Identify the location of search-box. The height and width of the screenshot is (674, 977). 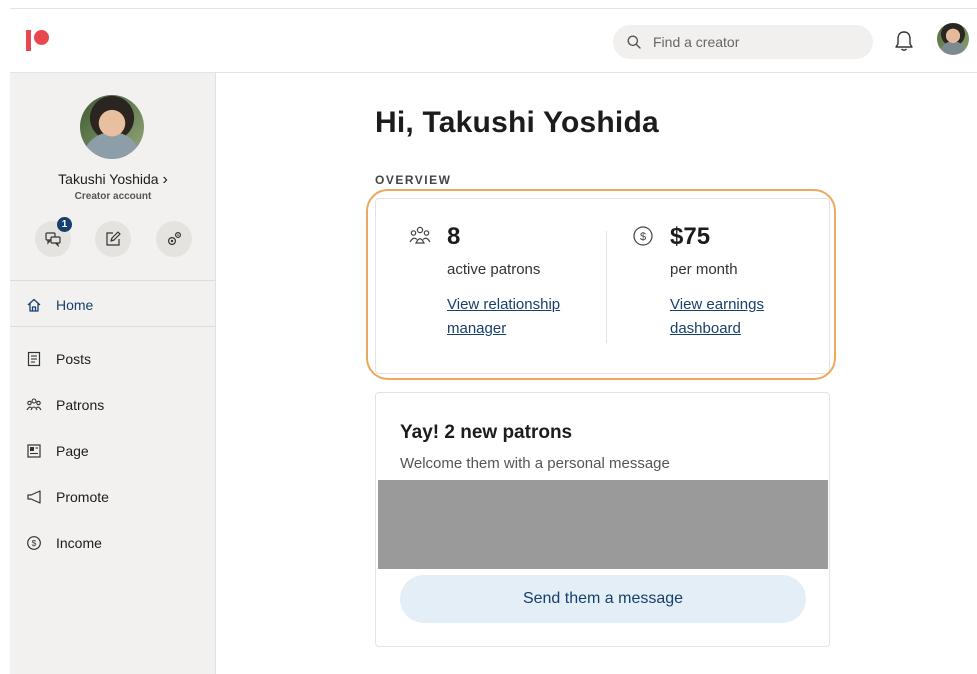
(743, 42).